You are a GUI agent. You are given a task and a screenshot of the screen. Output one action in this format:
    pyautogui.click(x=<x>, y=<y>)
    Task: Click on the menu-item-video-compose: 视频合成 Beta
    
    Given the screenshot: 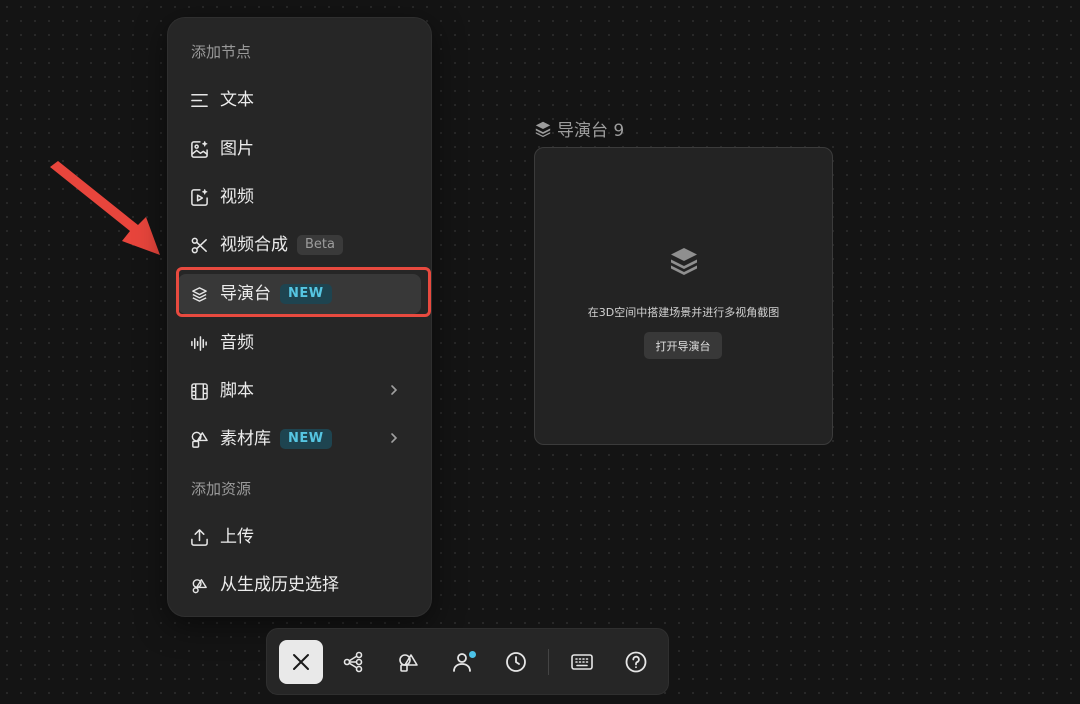 What is the action you would take?
    pyautogui.click(x=299, y=245)
    